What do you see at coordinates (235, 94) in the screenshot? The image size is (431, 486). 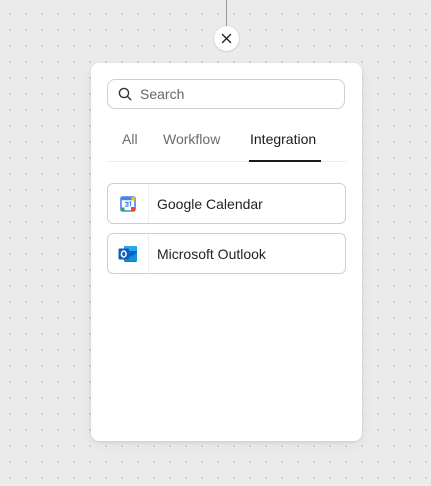 I see `search-input` at bounding box center [235, 94].